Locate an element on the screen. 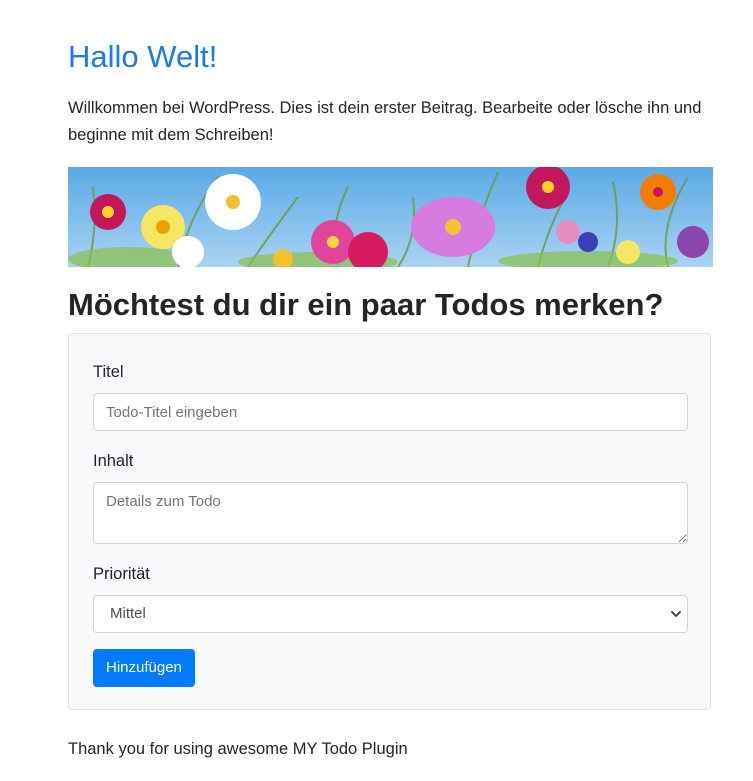  priority-label: Priorität is located at coordinates (121, 574).